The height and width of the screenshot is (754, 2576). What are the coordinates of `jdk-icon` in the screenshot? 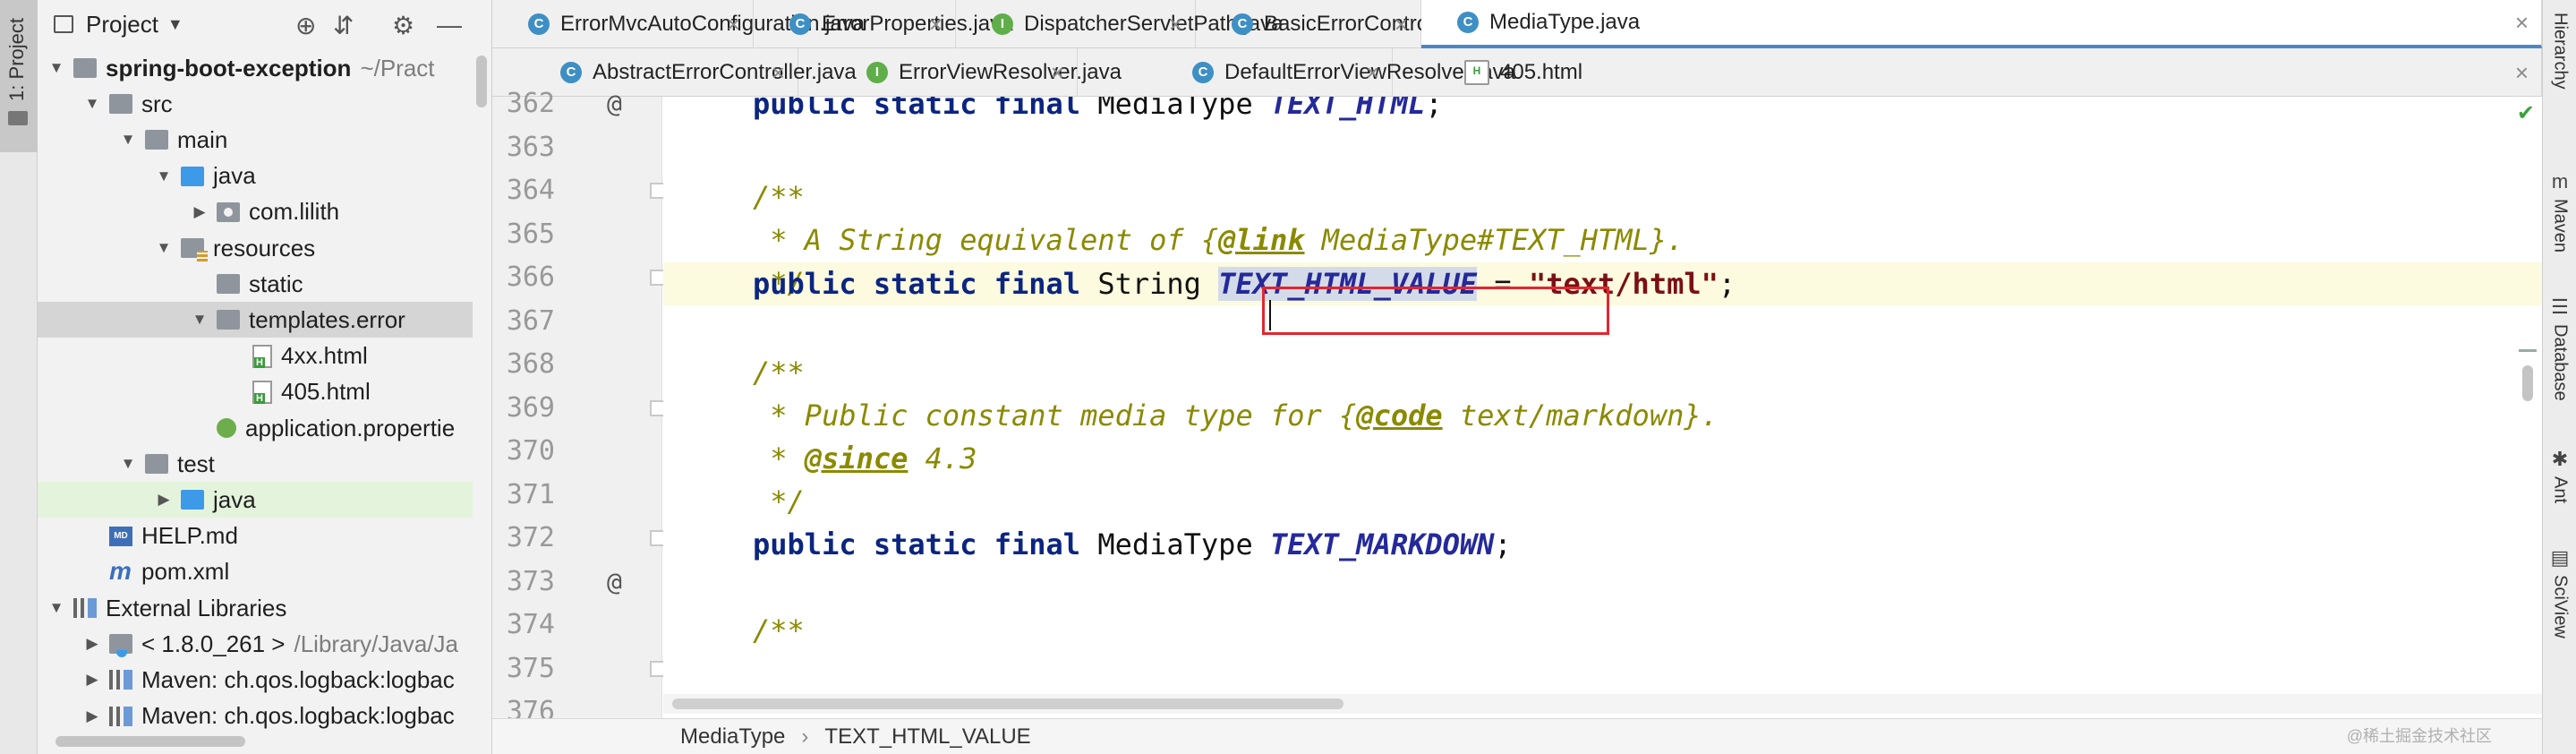 It's located at (120, 646).